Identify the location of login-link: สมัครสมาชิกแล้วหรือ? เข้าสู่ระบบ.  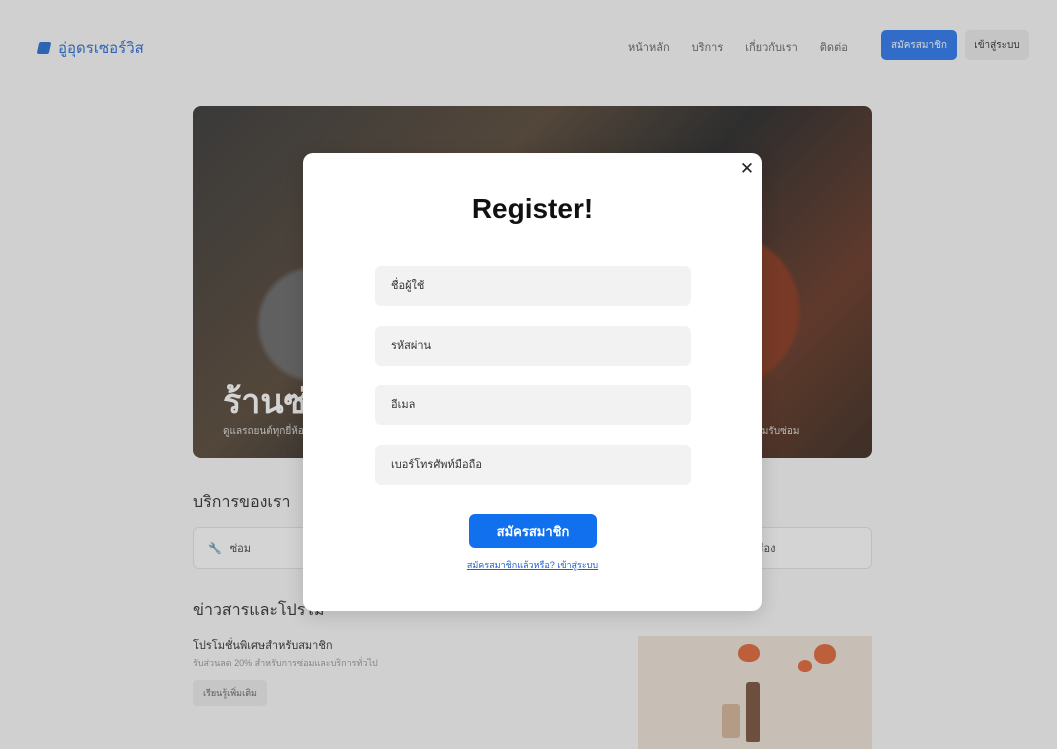
(532, 565).